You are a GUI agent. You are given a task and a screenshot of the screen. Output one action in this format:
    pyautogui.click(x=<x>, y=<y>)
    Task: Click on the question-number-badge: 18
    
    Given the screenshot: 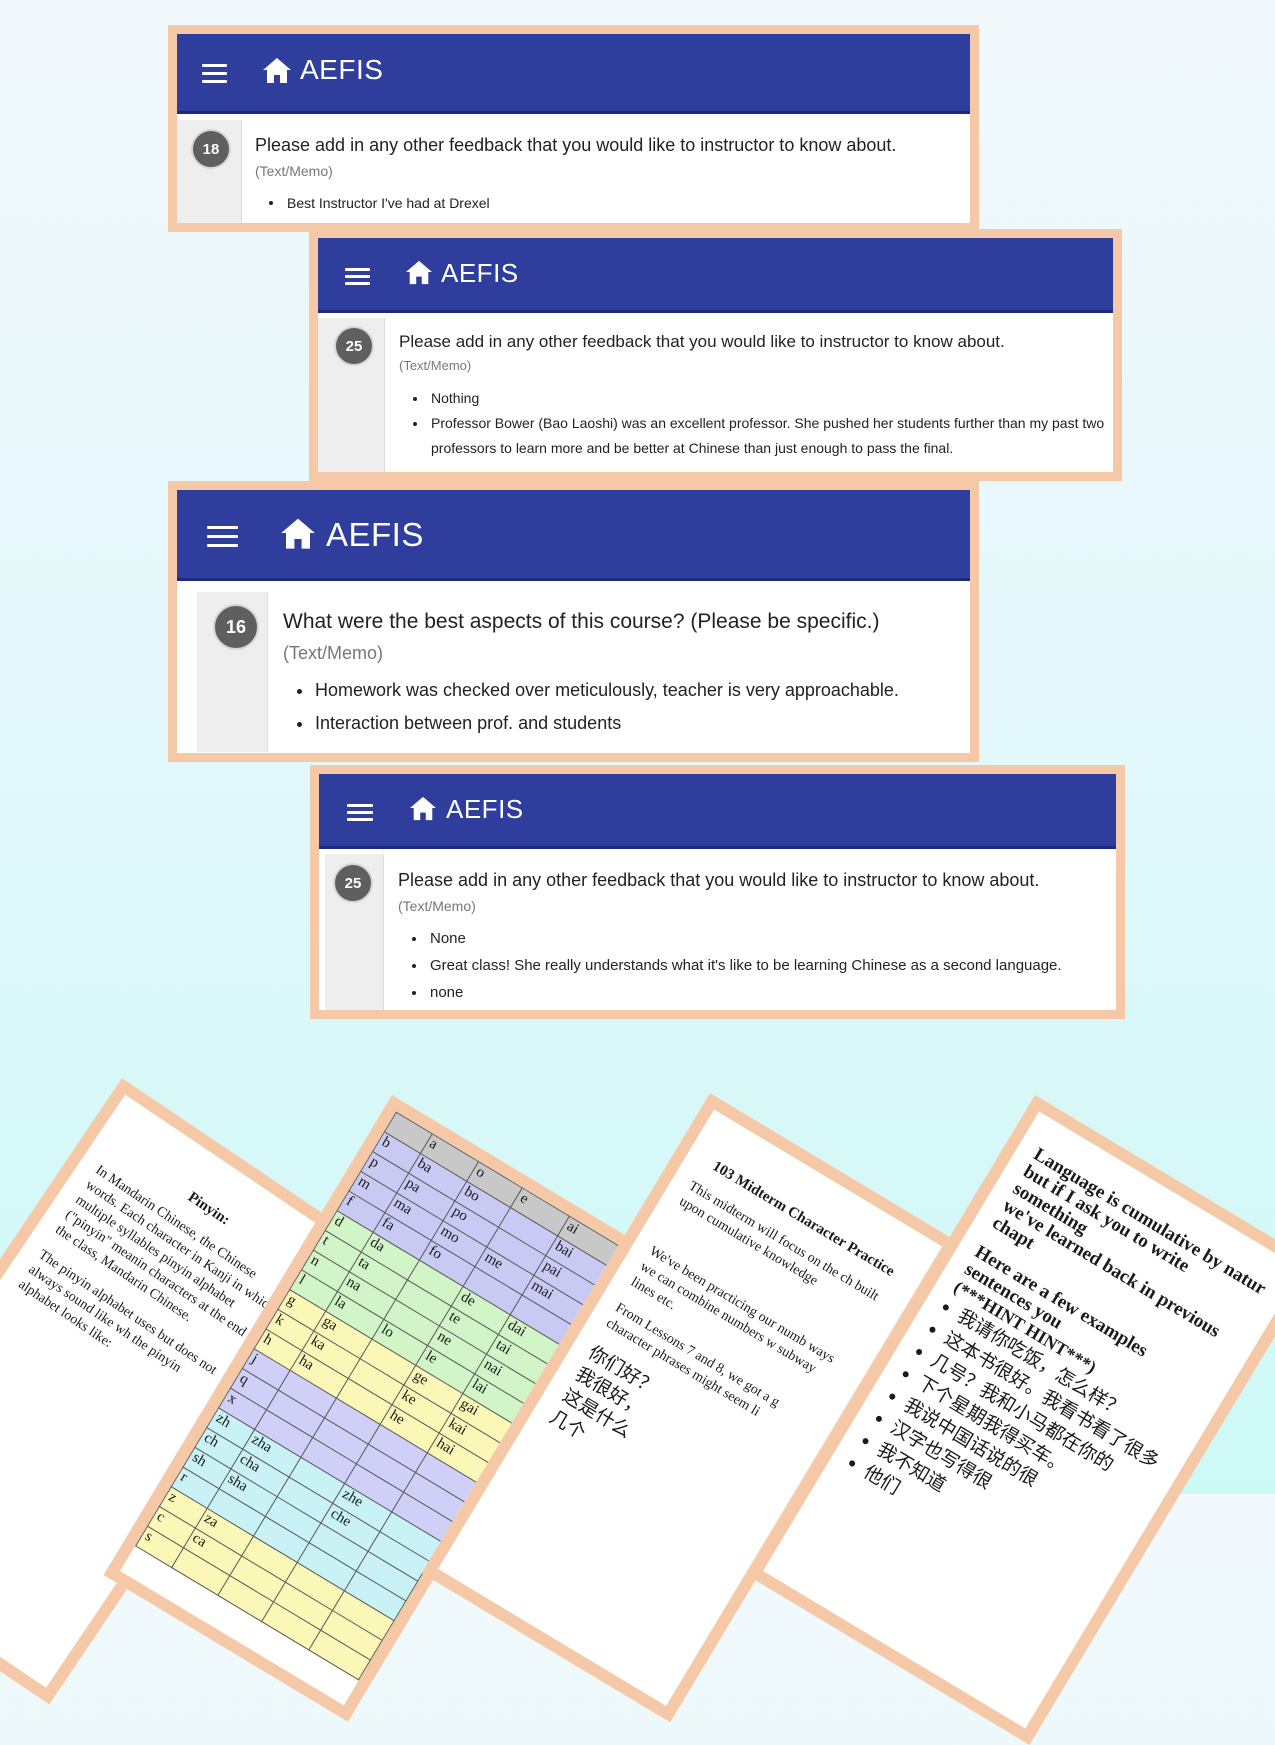 What is the action you would take?
    pyautogui.click(x=211, y=149)
    